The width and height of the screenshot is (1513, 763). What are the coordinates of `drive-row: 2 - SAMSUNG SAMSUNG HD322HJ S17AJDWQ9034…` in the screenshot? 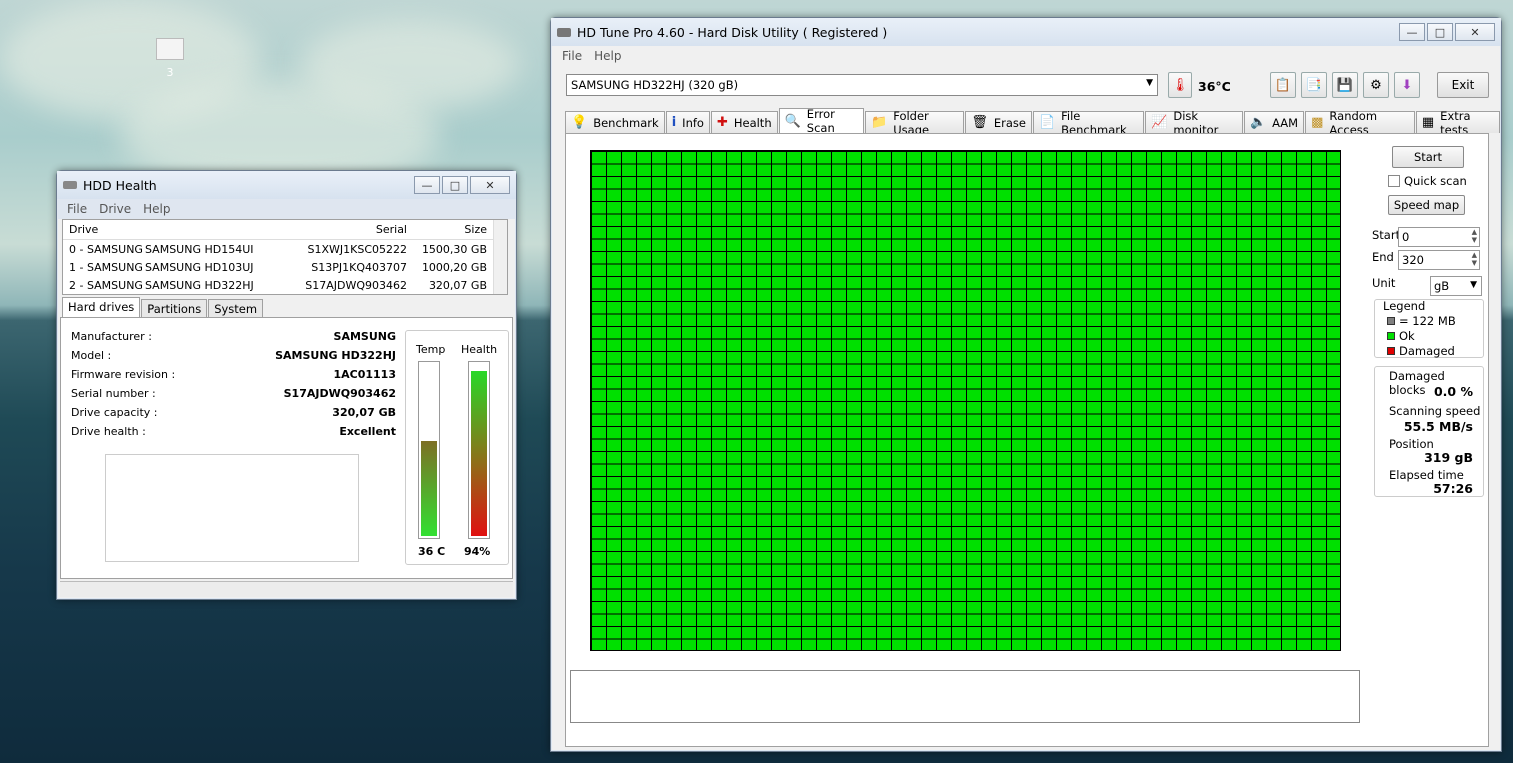 It's located at (285, 285).